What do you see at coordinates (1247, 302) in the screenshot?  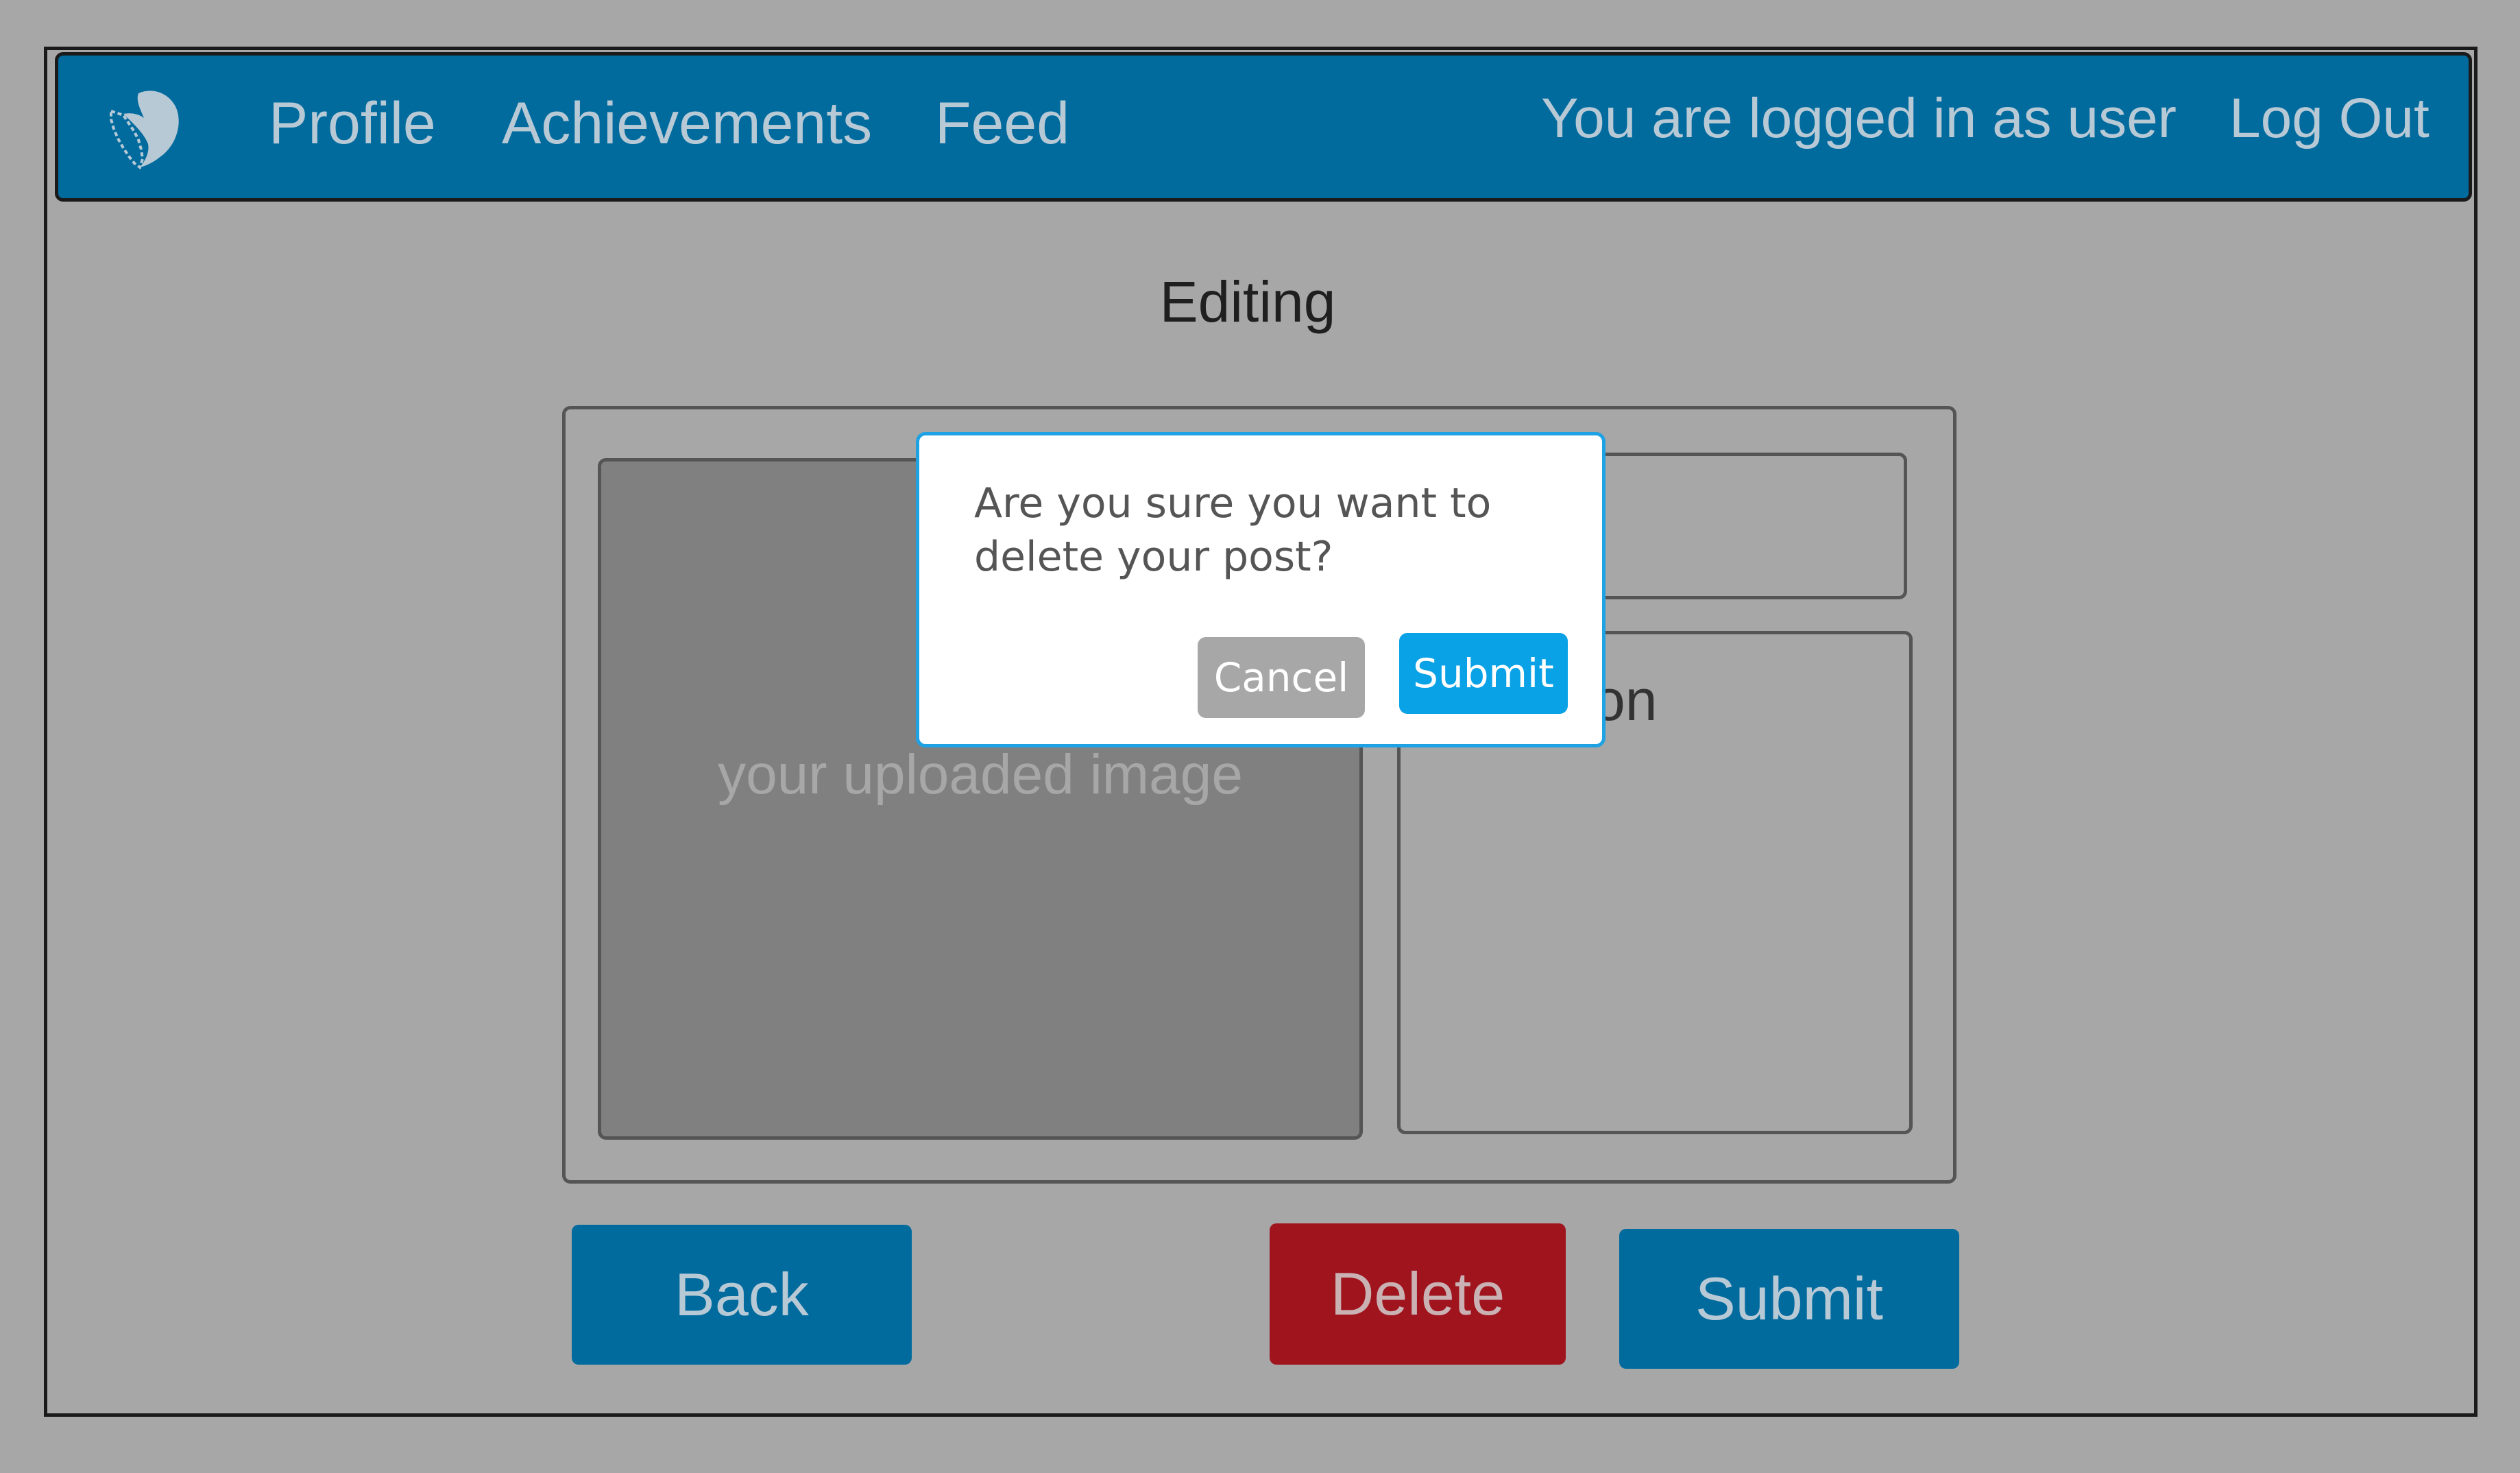 I see `page-title: Editing` at bounding box center [1247, 302].